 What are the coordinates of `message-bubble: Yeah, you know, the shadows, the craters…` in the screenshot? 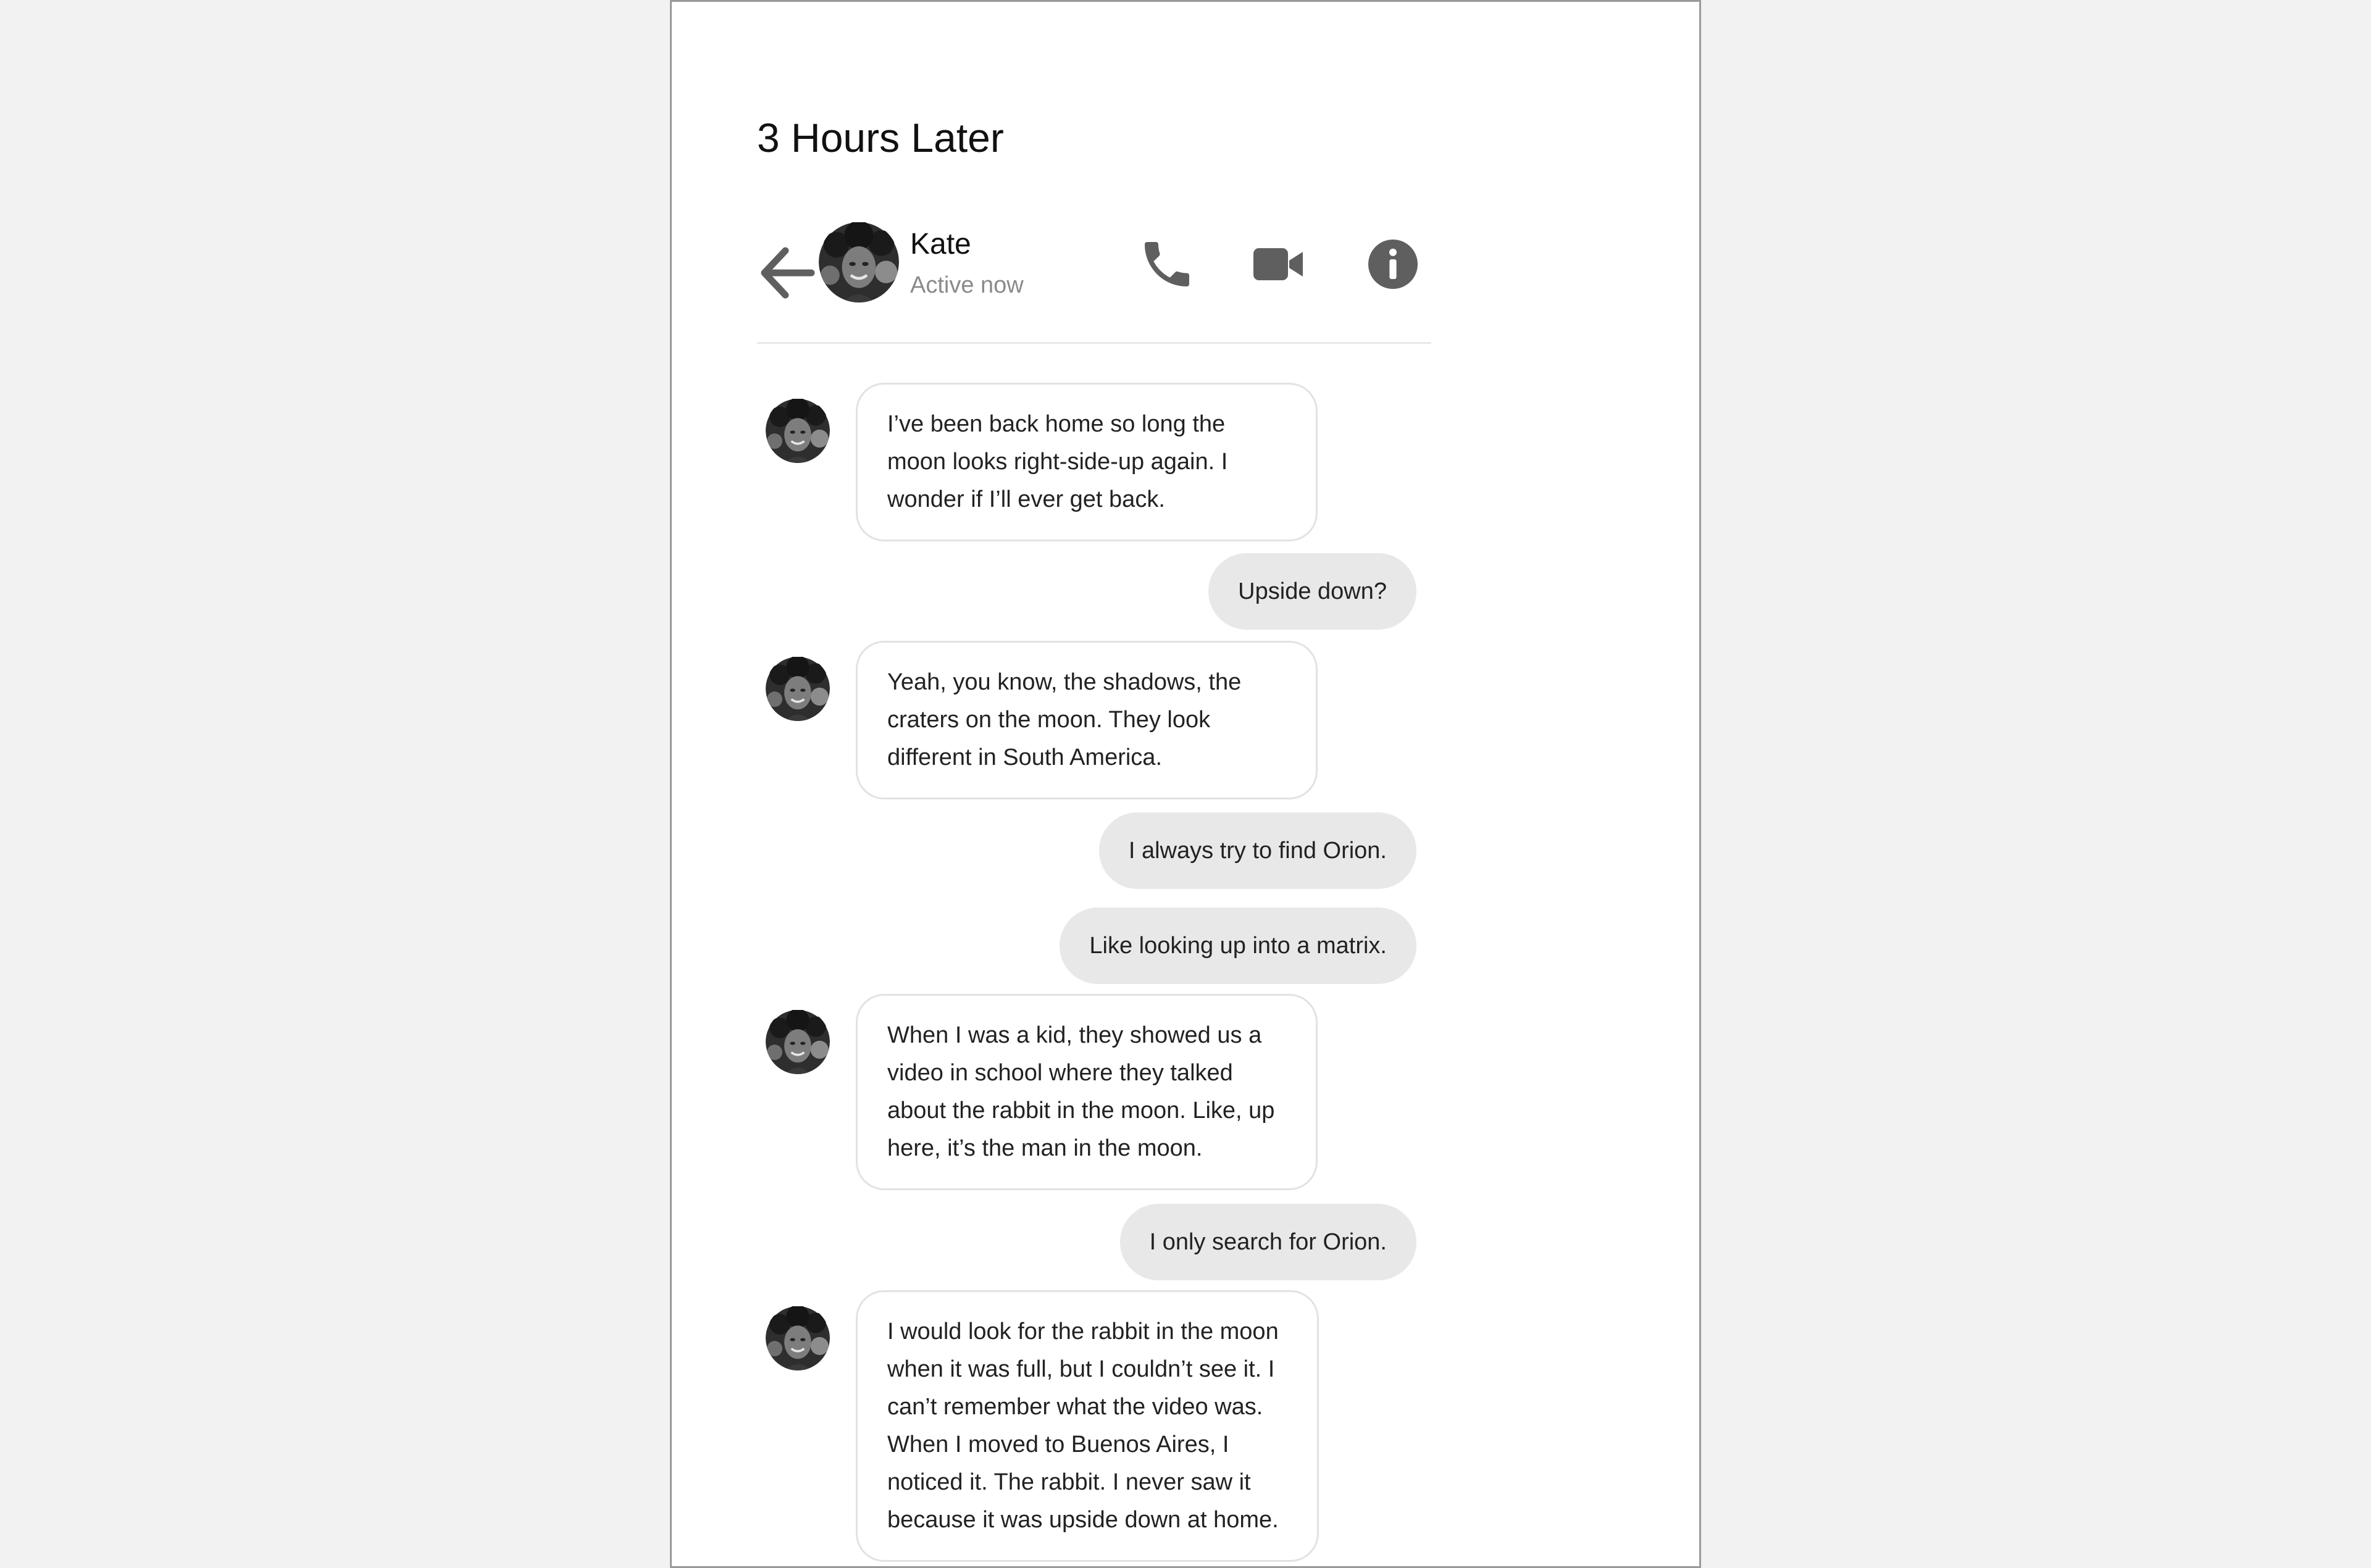 It's located at (1087, 720).